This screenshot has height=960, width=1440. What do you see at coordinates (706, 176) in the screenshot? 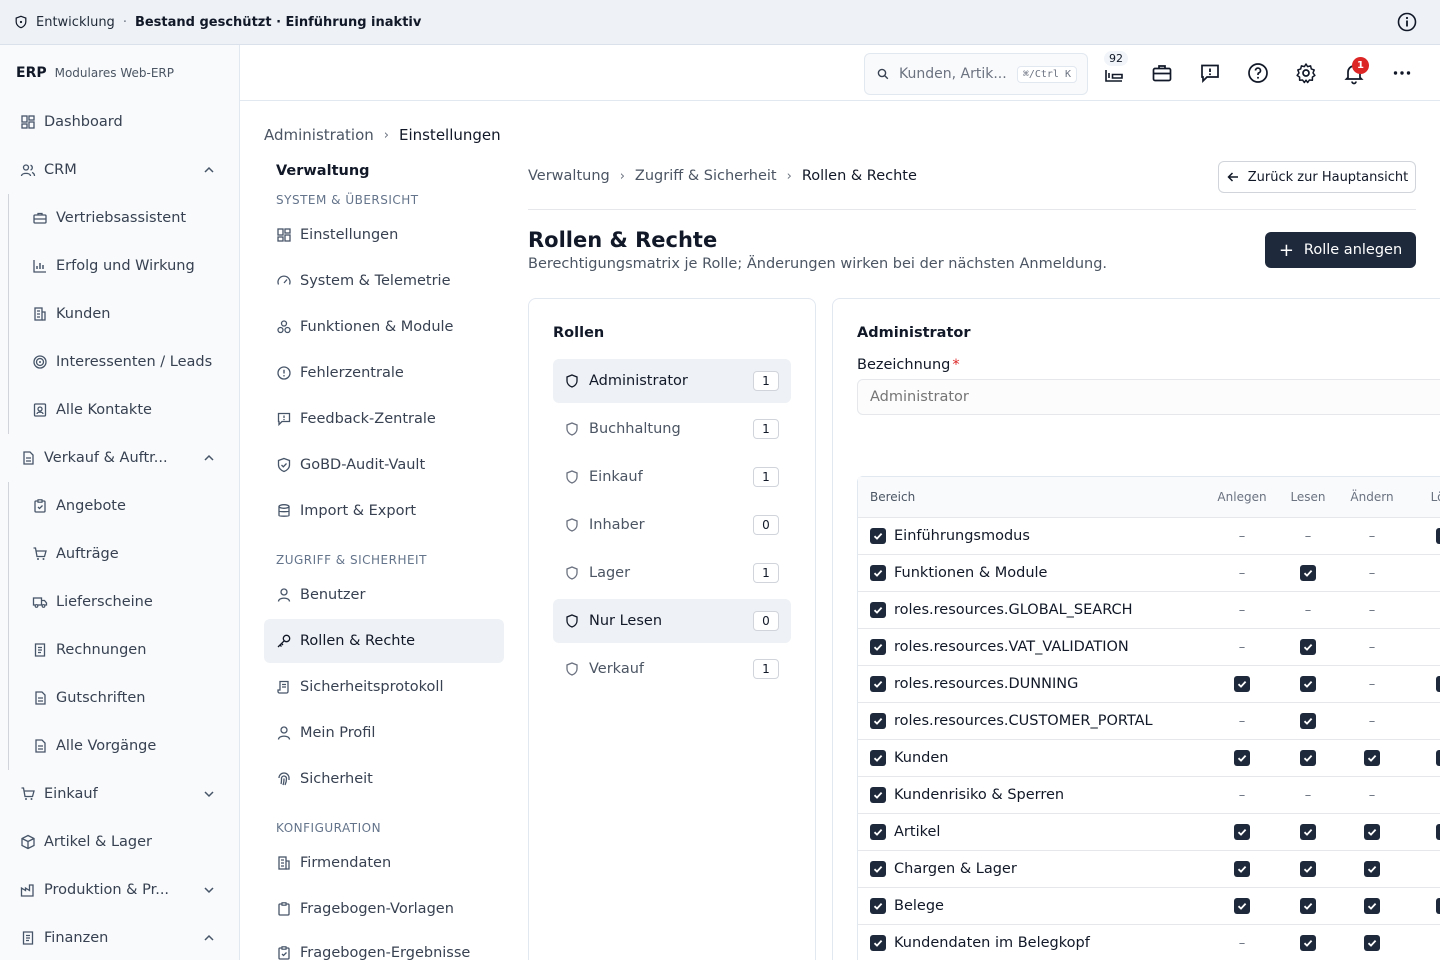
I see `breadcrumb-zugriff: Zugriff & Sicherheit` at bounding box center [706, 176].